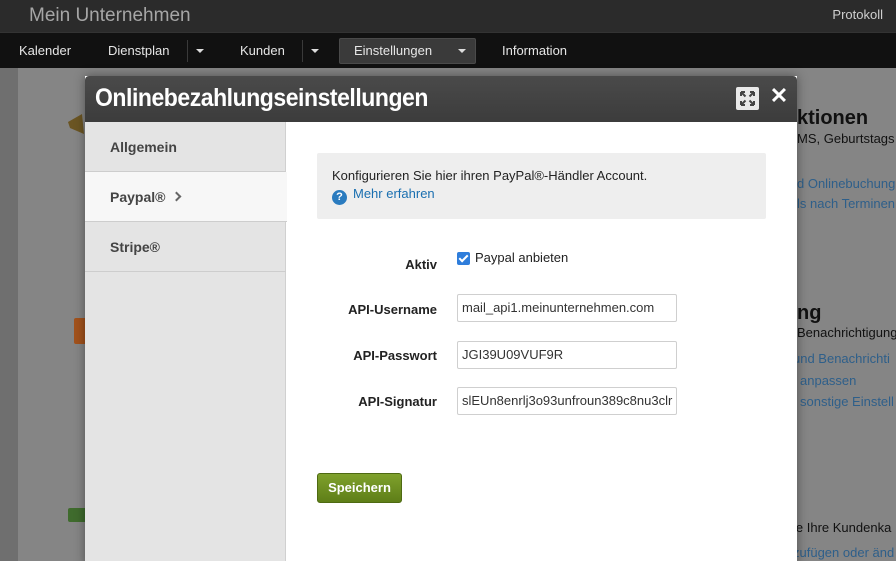 Image resolution: width=896 pixels, height=561 pixels. What do you see at coordinates (846, 138) in the screenshot?
I see `bg-text-sms: MS, Geburtstags` at bounding box center [846, 138].